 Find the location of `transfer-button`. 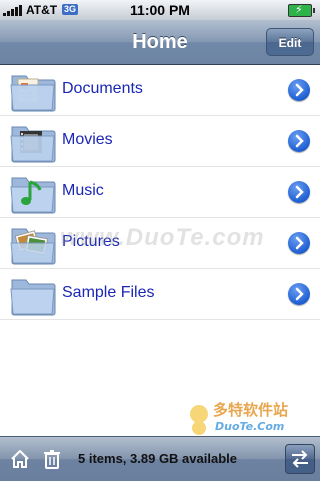

transfer-button is located at coordinates (300, 459).